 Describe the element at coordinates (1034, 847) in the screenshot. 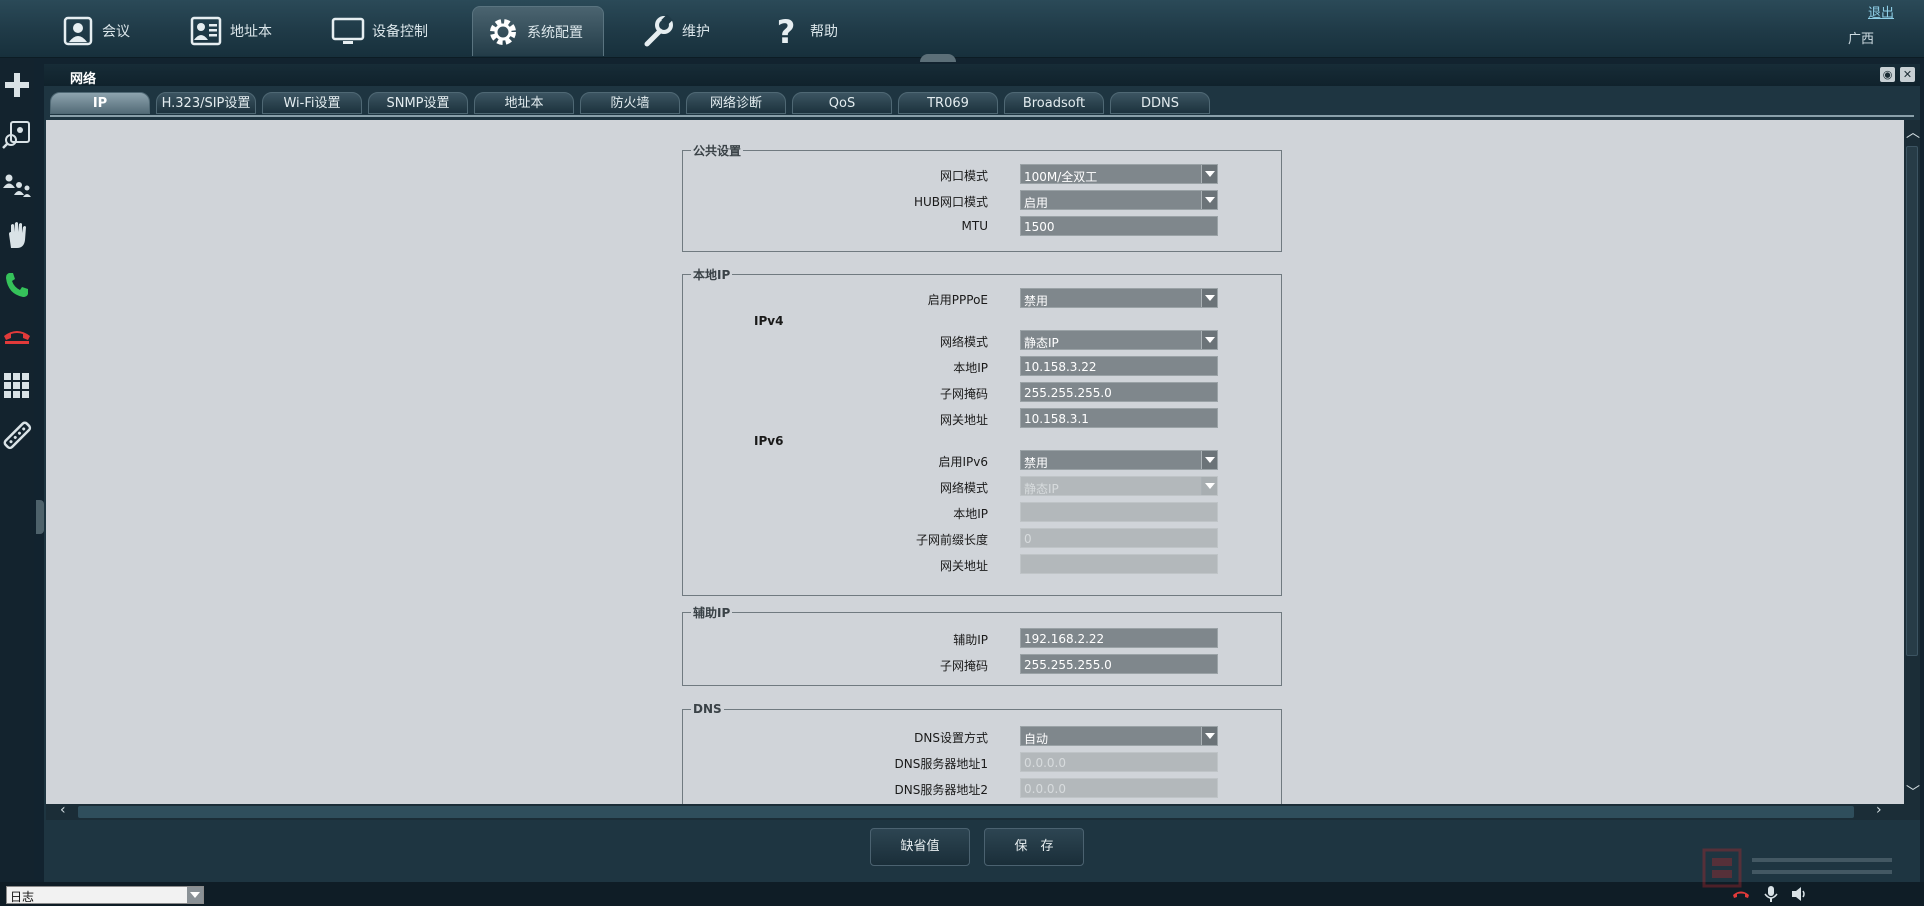

I see `save-button: 保 存` at that location.